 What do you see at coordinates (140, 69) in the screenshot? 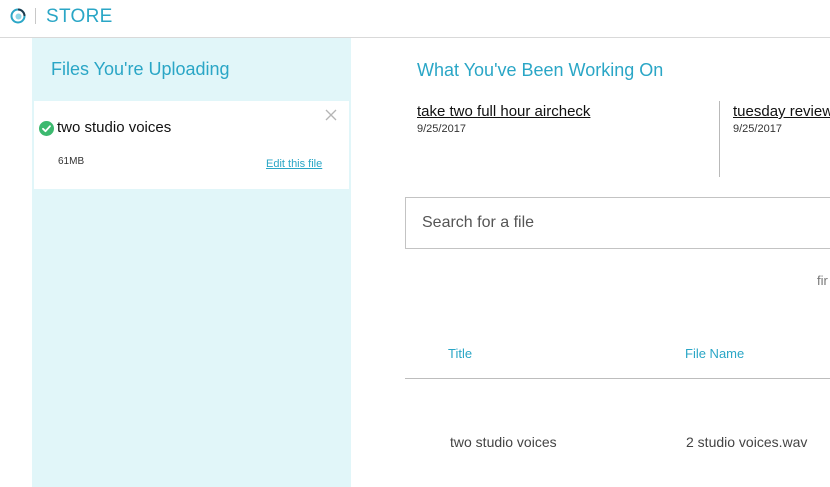
I see `uploads-title: Files You're Uploading` at bounding box center [140, 69].